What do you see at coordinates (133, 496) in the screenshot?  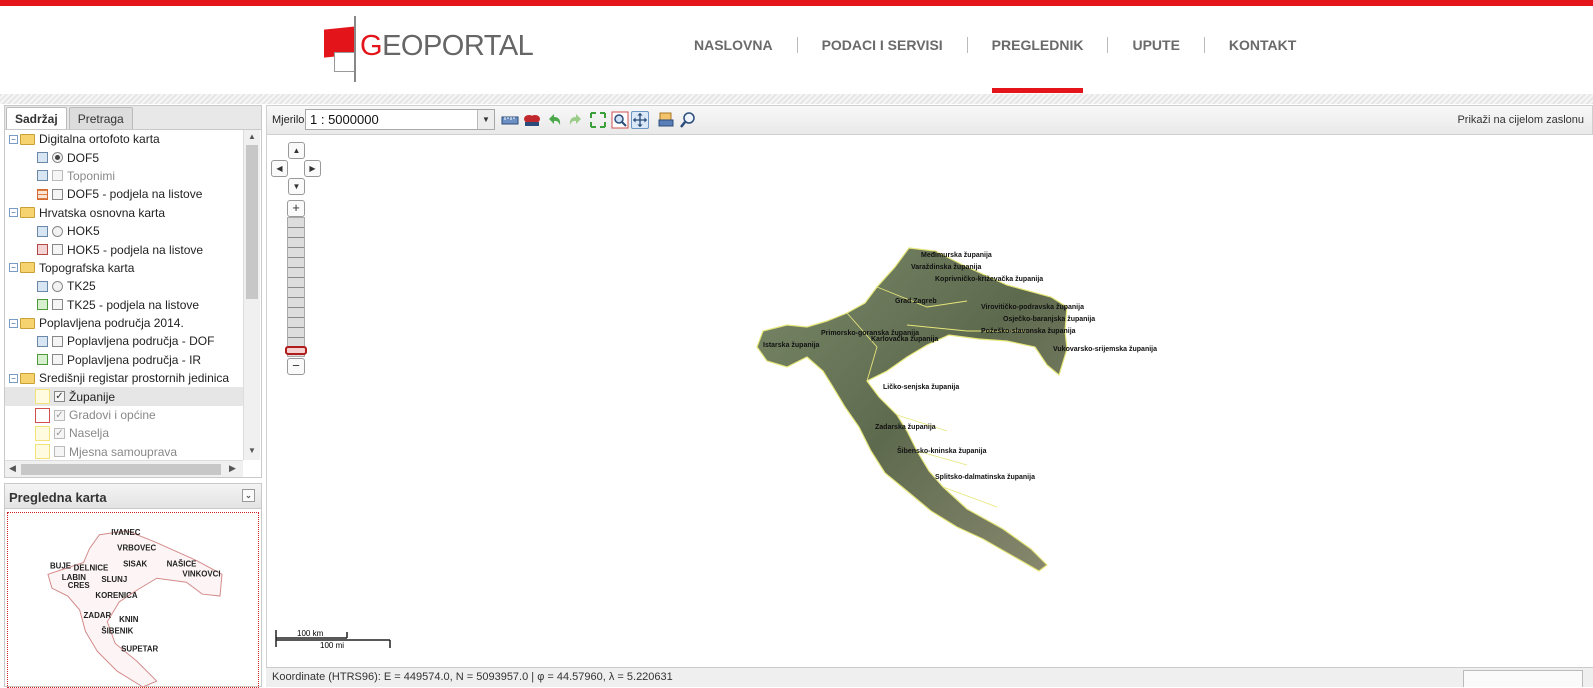 I see `overview-header: Pregledna karta ⌄` at bounding box center [133, 496].